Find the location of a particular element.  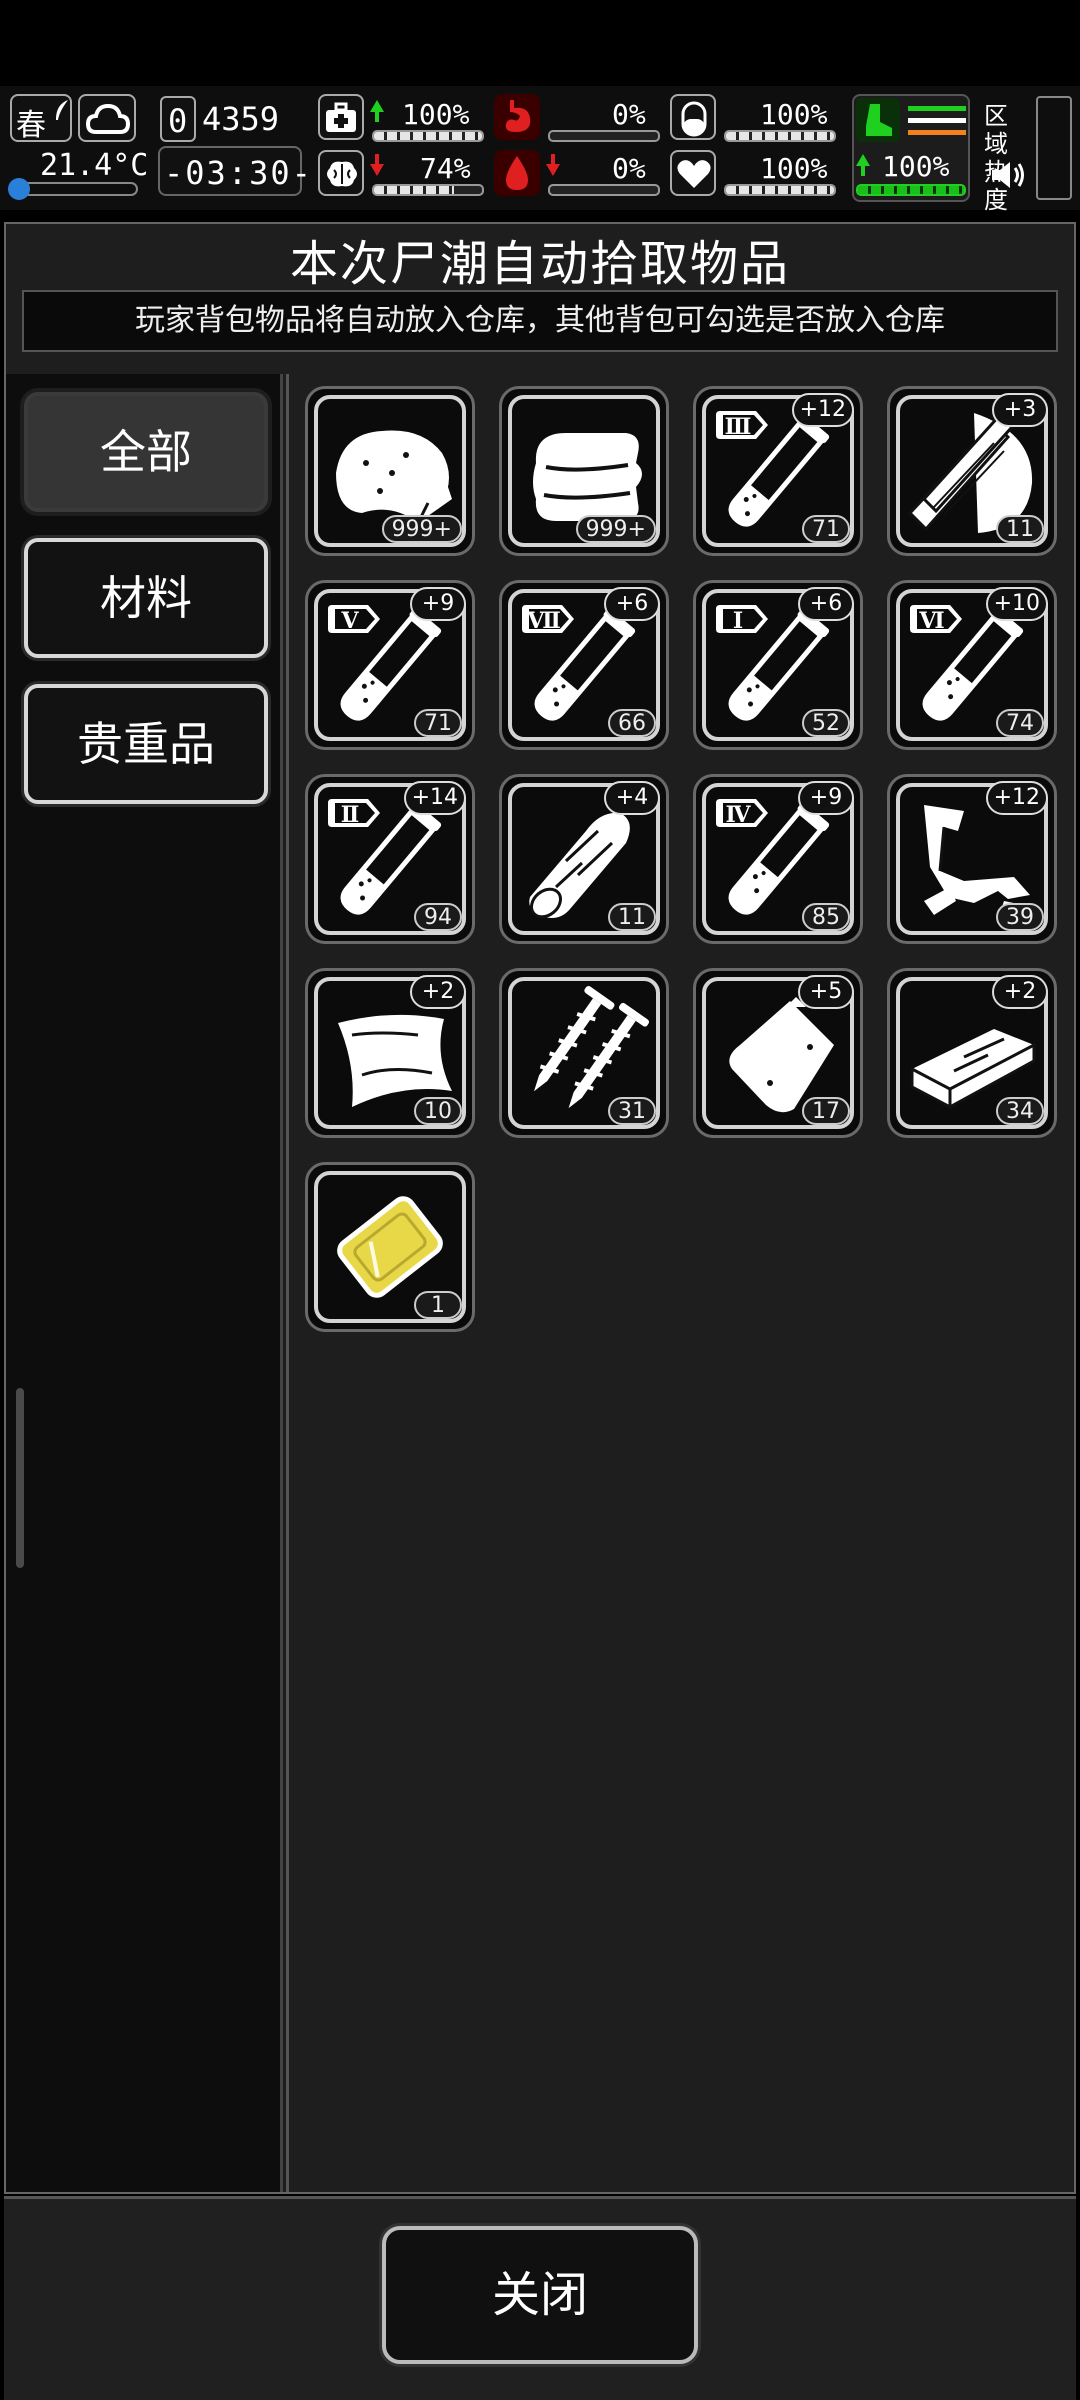

category-tab-all: 全部 is located at coordinates (146, 452).